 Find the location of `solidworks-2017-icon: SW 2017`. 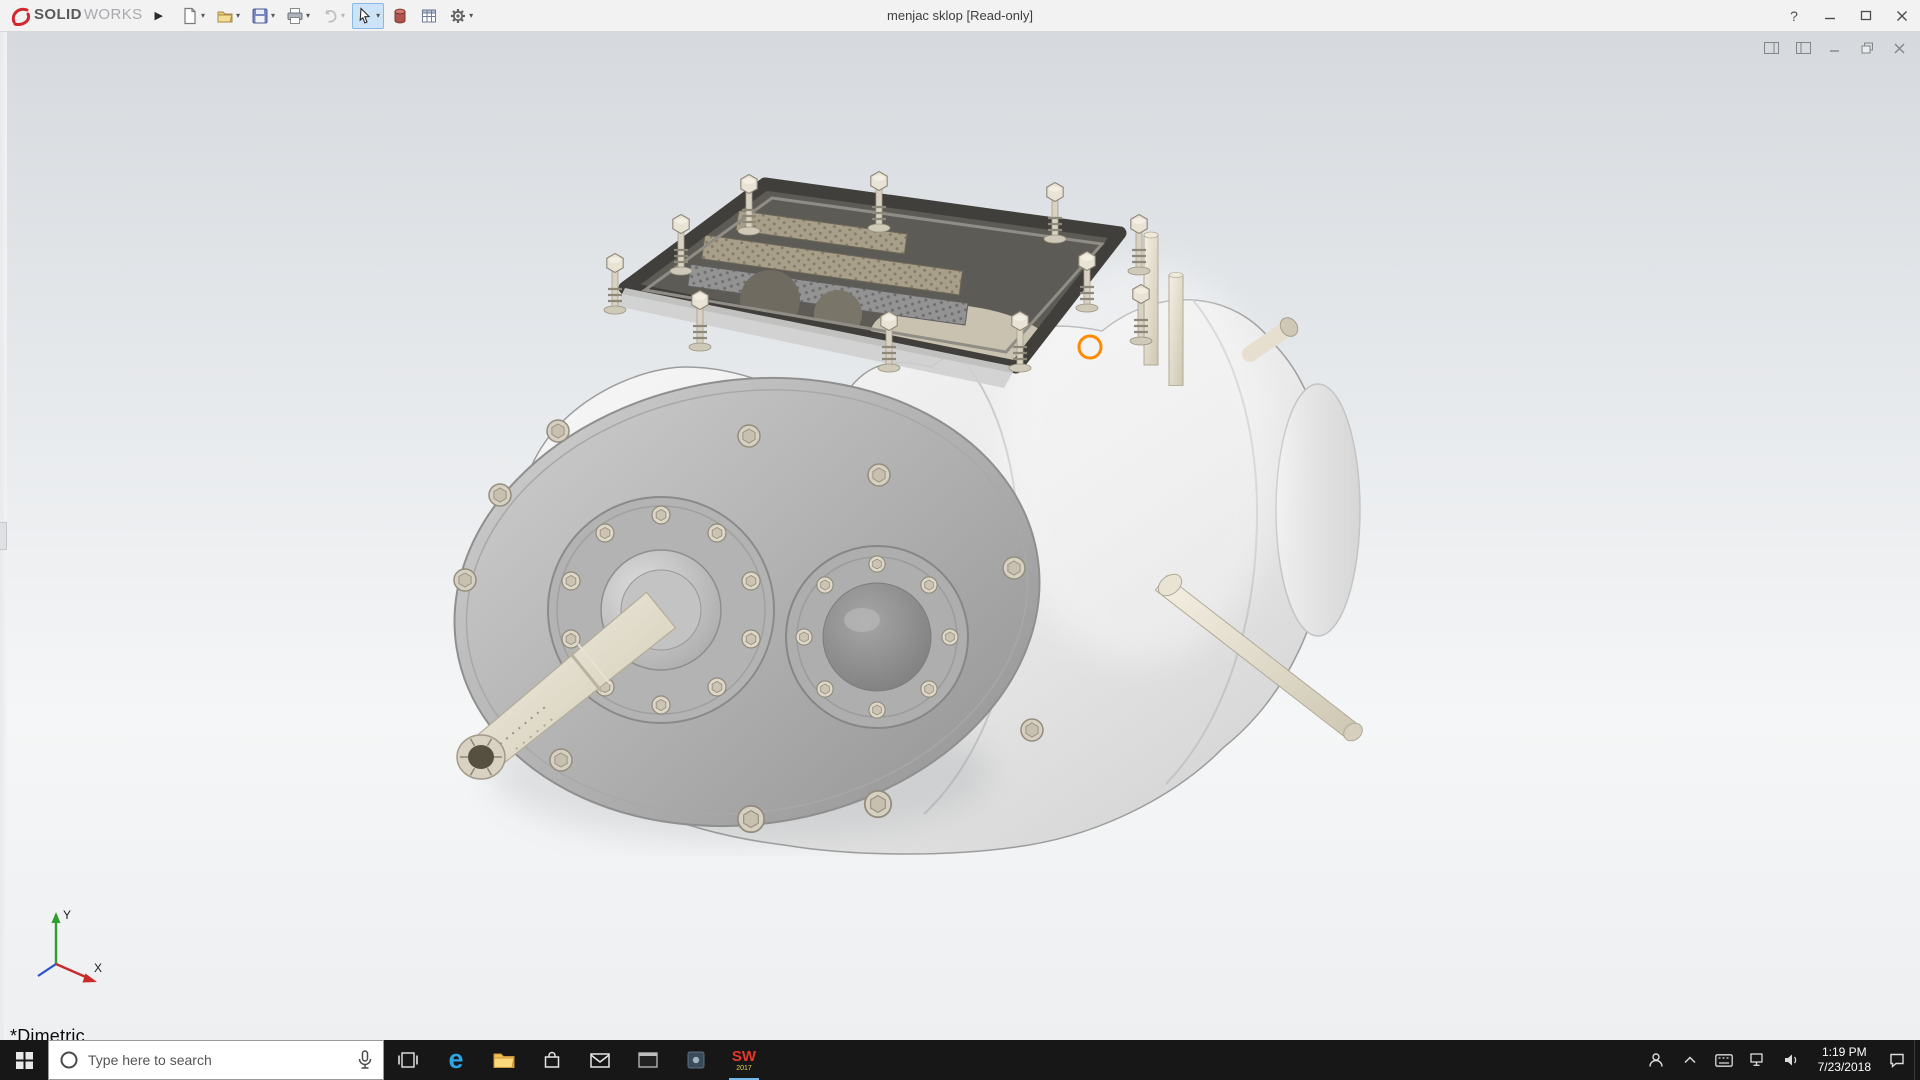

solidworks-2017-icon: SW 2017 is located at coordinates (744, 1059).